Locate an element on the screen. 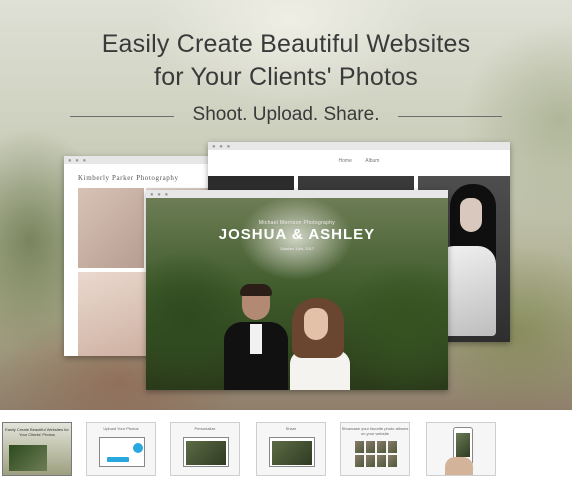 This screenshot has width=572, height=493. nav-item-home: Home is located at coordinates (345, 161).